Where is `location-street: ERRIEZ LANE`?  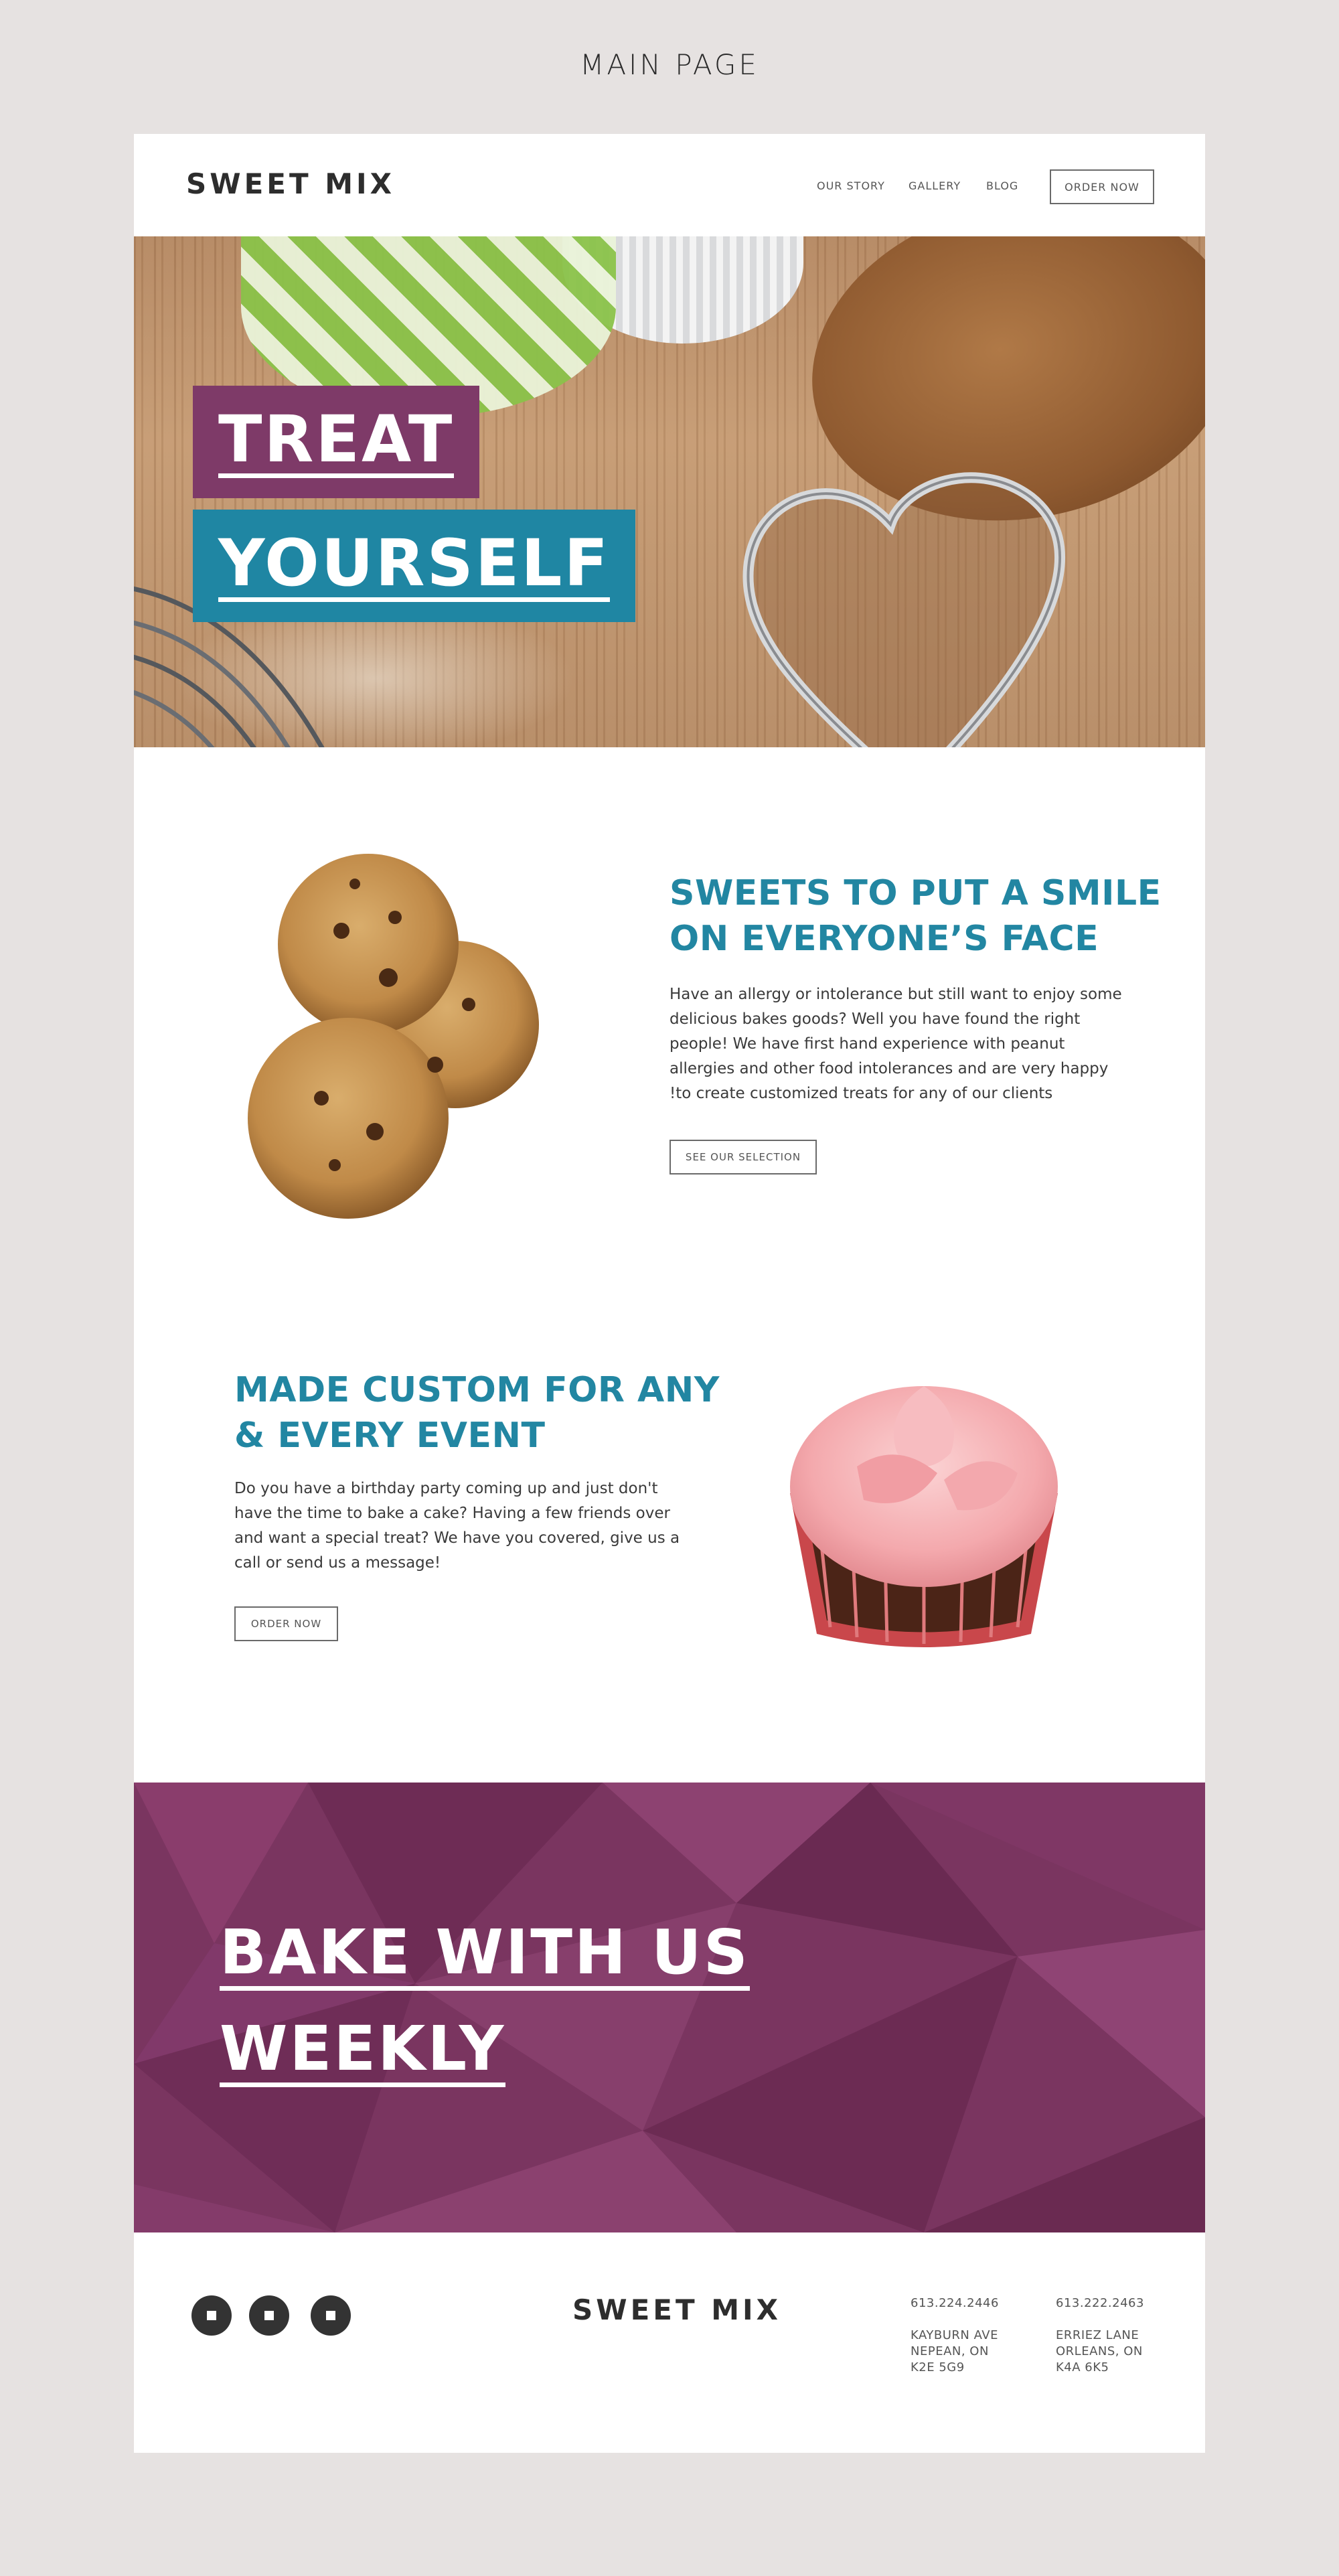 location-street: ERRIEZ LANE is located at coordinates (1097, 2335).